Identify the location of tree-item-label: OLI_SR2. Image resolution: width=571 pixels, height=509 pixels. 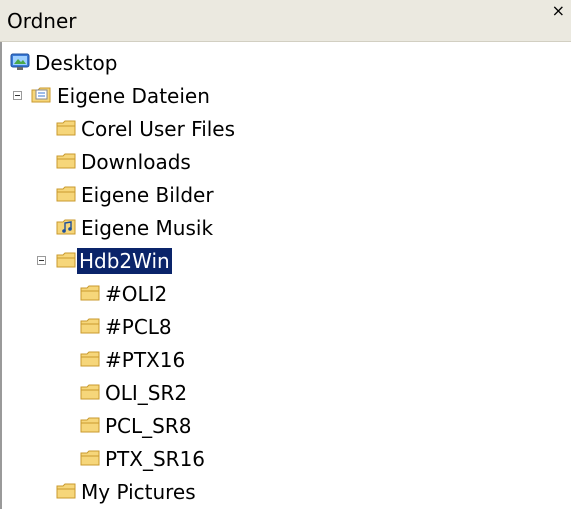
(146, 393).